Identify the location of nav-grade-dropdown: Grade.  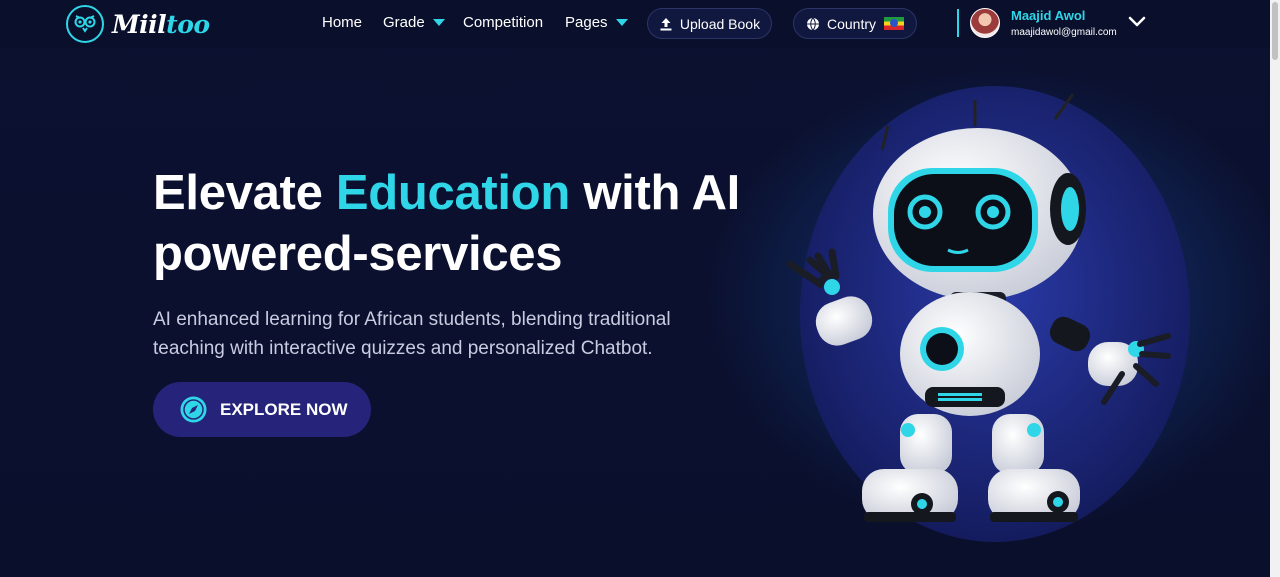
(414, 22).